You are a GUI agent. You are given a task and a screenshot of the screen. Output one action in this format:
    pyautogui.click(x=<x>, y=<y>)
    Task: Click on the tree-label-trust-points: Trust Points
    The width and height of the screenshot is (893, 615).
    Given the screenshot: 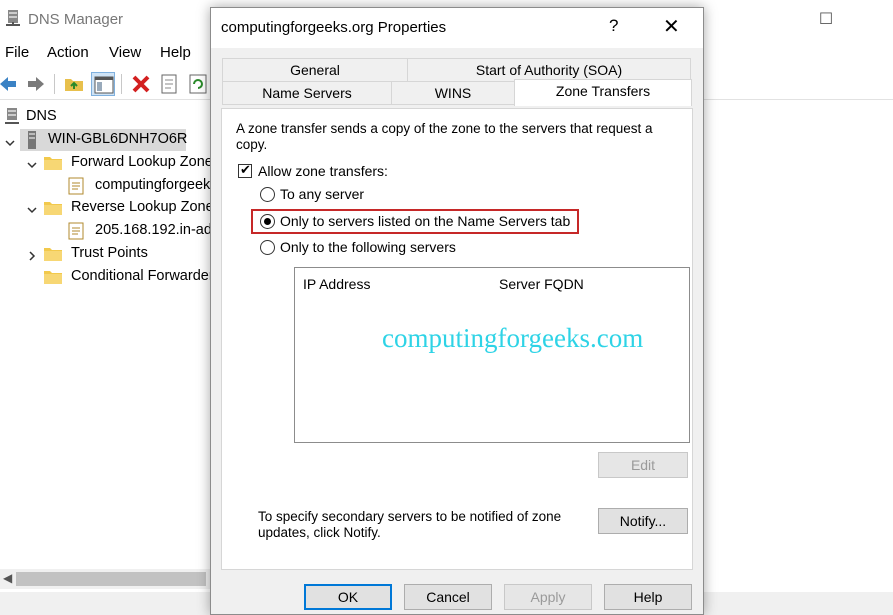 What is the action you would take?
    pyautogui.click(x=109, y=253)
    